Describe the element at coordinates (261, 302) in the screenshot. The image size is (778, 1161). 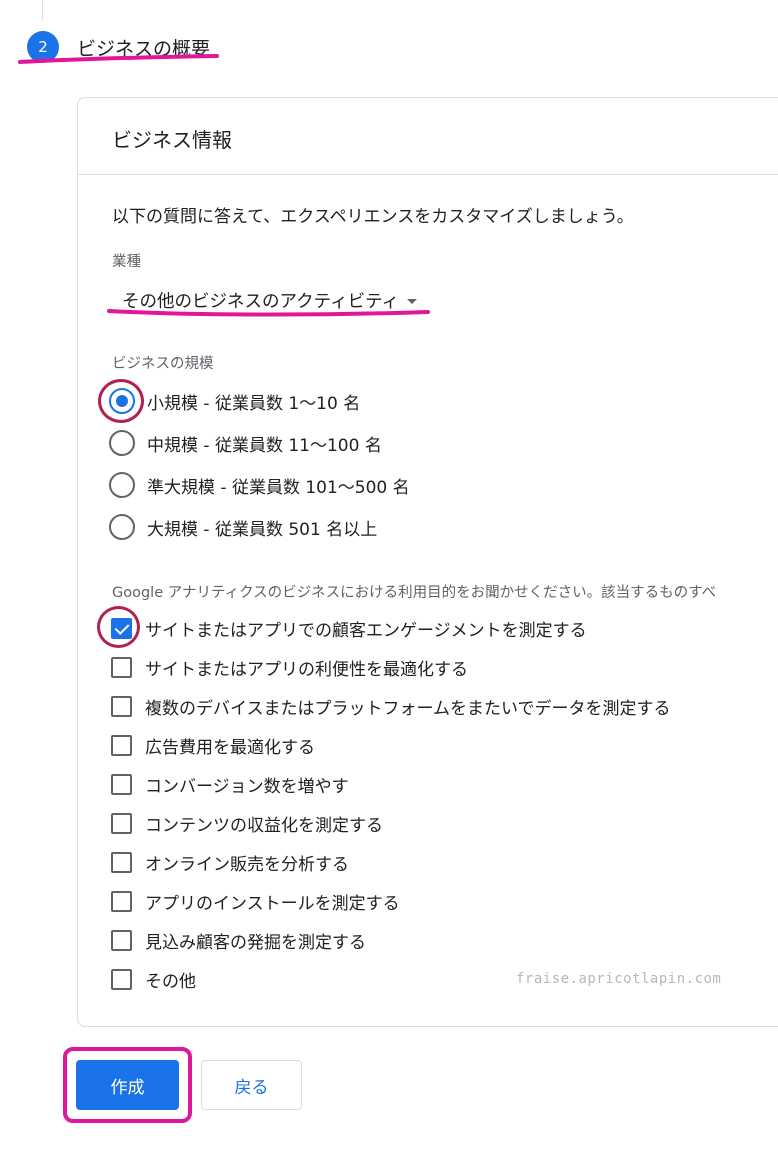
I see `industry-selected-value: その他のビジネスのアクティビティ` at that location.